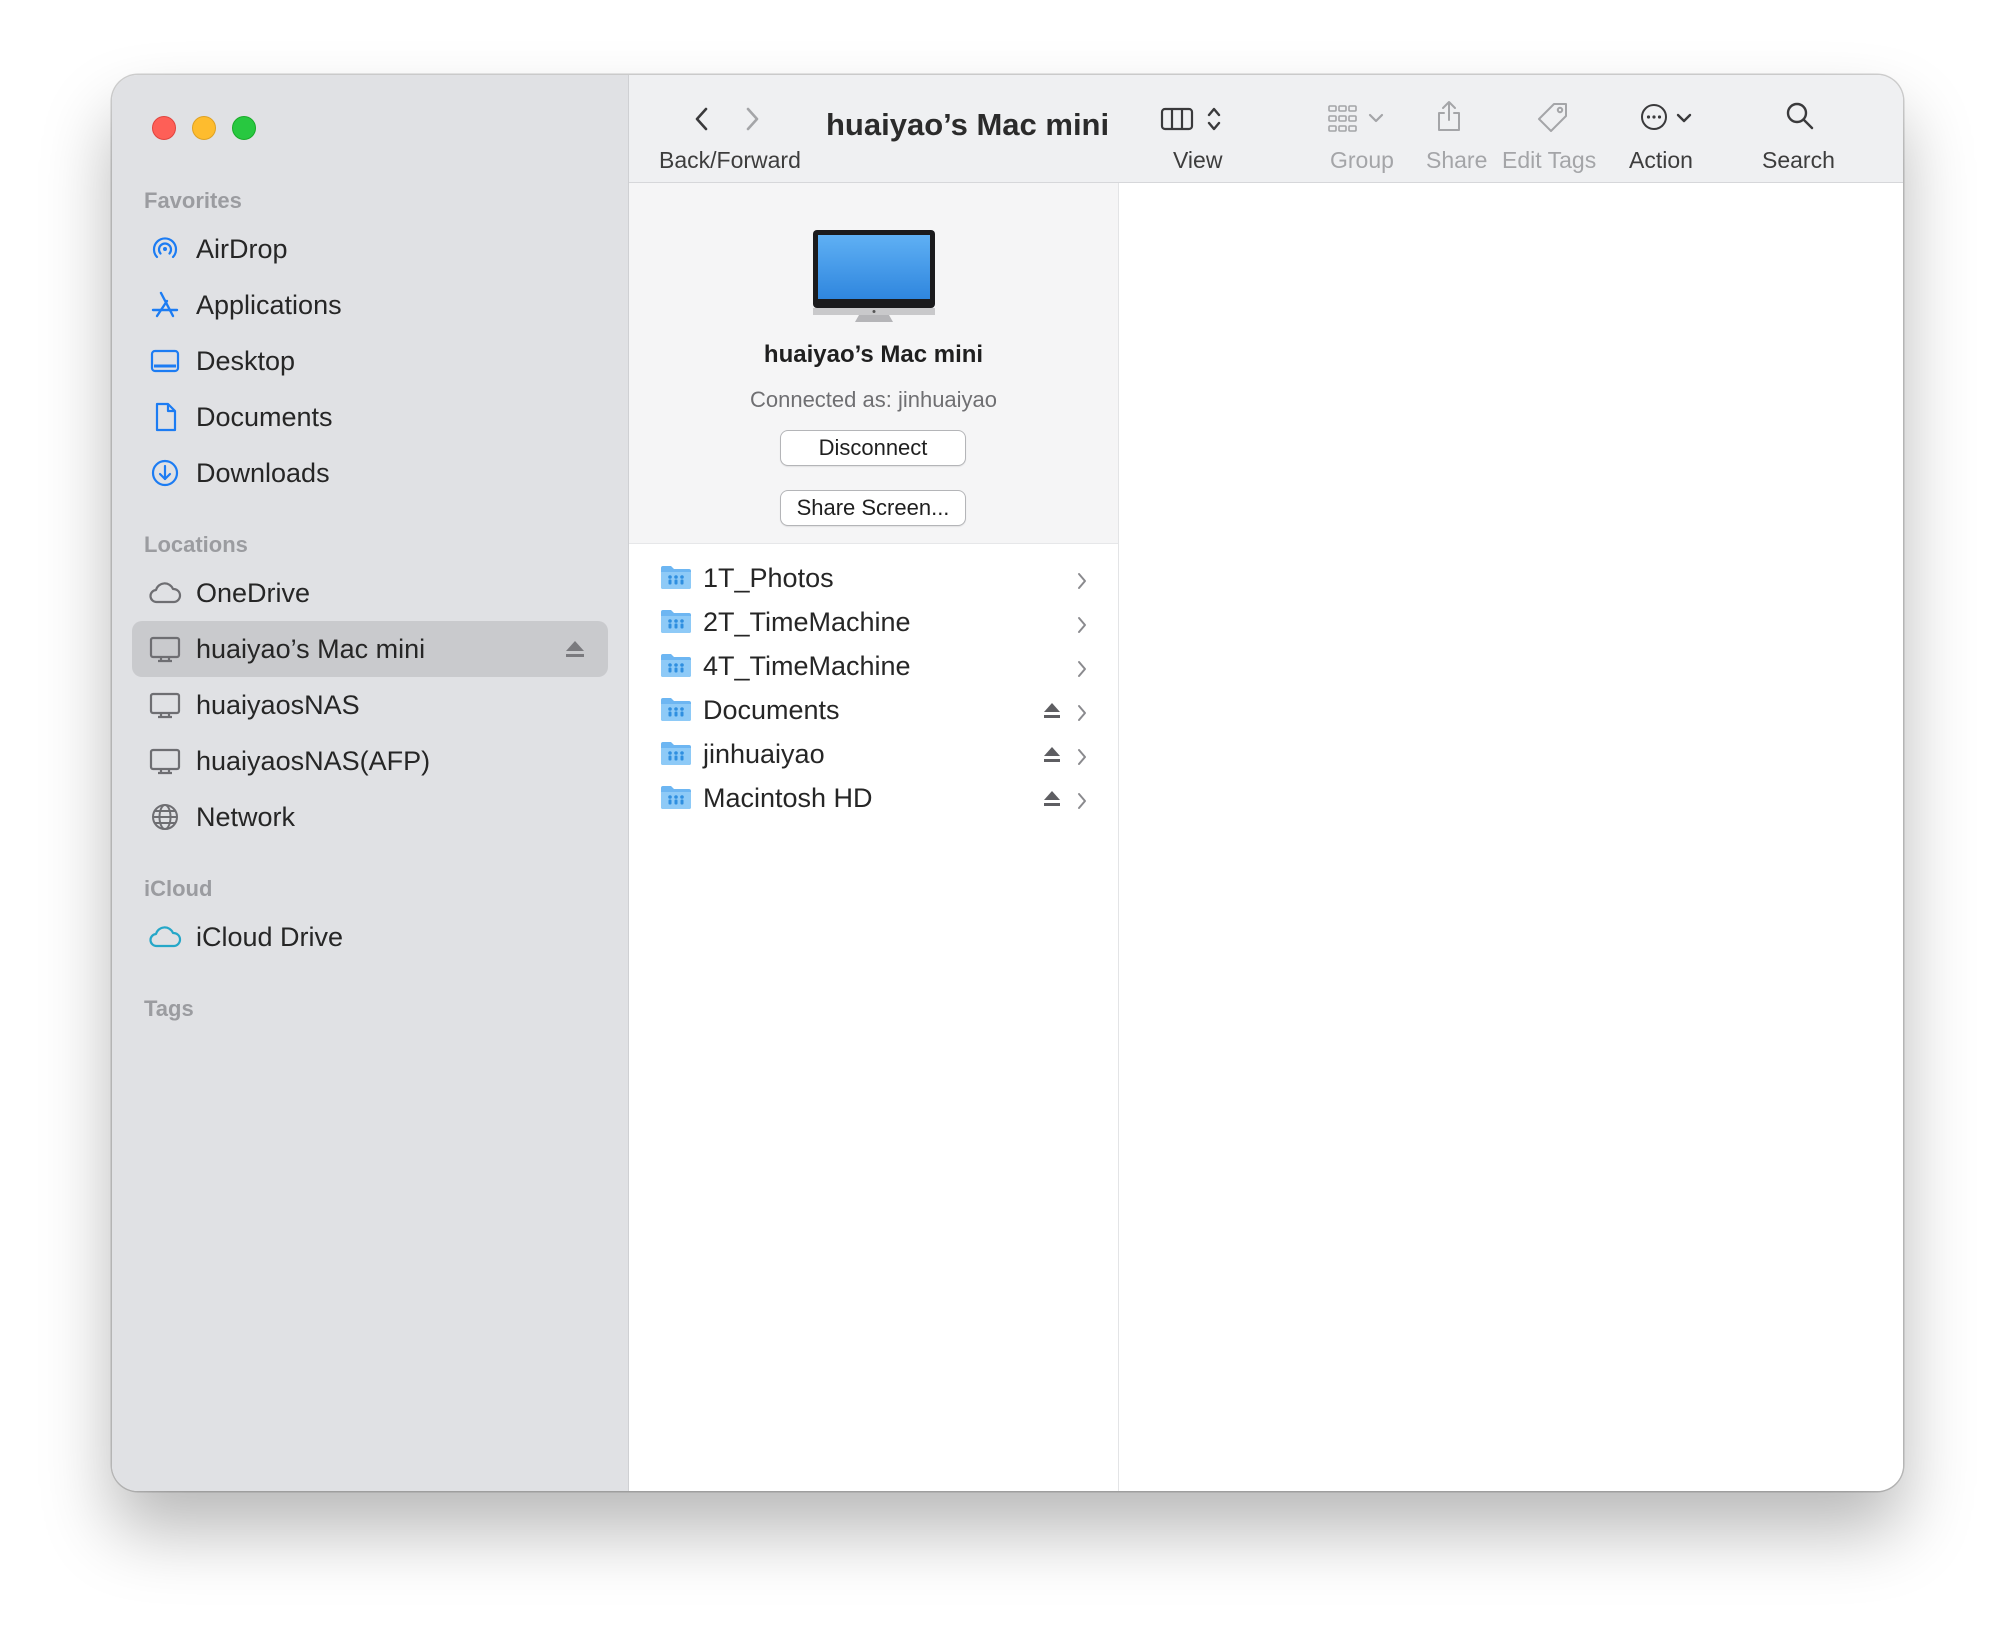 The image size is (2010, 1636). What do you see at coordinates (278, 704) in the screenshot?
I see `sidebar-item-label: huaiyaosNAS` at bounding box center [278, 704].